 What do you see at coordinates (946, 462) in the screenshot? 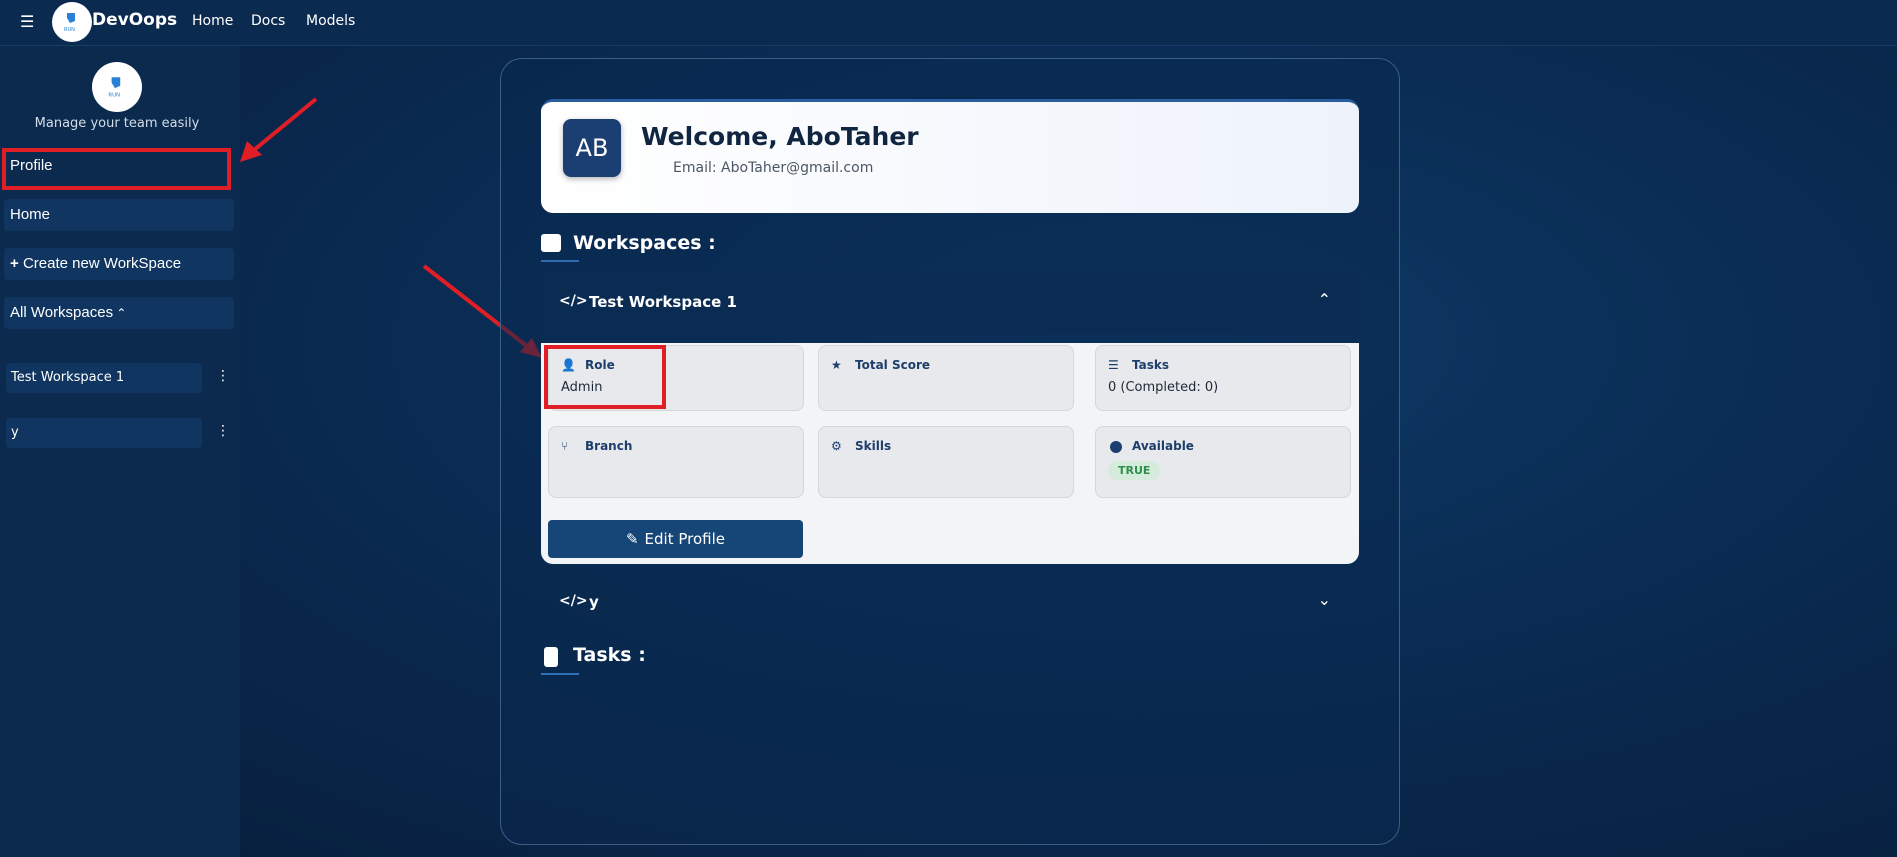
I see `skills-tile: ⚙ Skills` at bounding box center [946, 462].